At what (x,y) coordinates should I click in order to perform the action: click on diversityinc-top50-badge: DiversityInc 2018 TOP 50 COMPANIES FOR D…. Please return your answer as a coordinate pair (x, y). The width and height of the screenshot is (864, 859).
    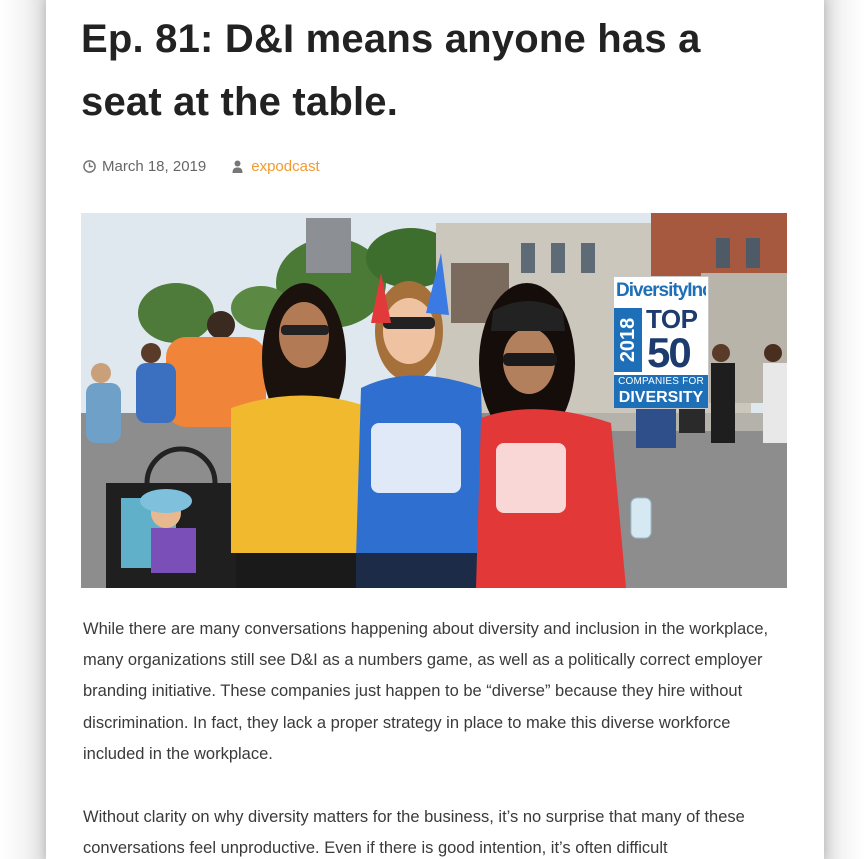
    Looking at the image, I should click on (661, 342).